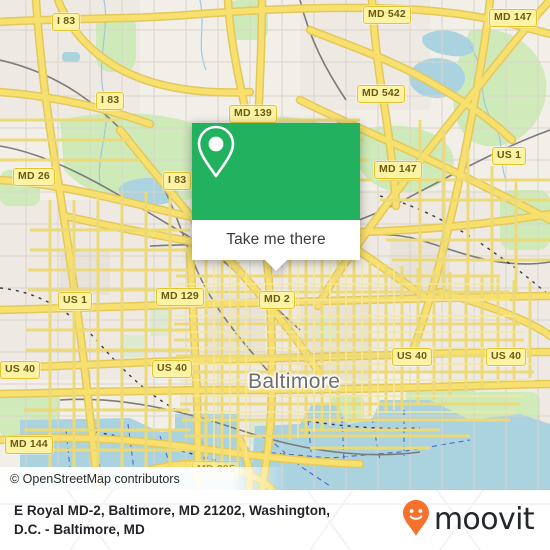 Image resolution: width=550 pixels, height=550 pixels. Describe the element at coordinates (484, 519) in the screenshot. I see `moovit-wordmark: moovit` at that location.